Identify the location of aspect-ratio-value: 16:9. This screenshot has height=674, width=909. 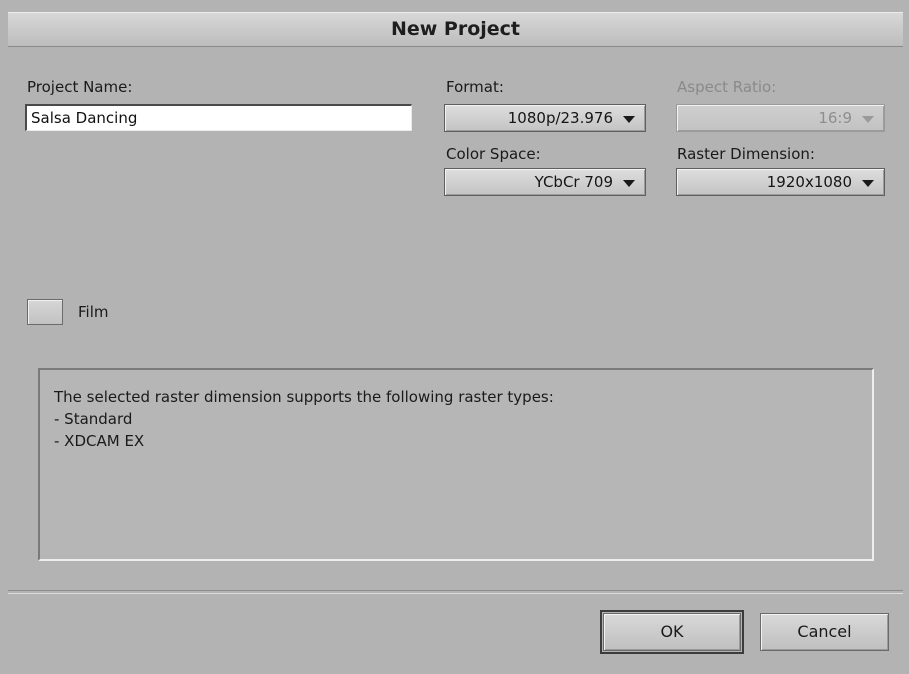
(835, 118).